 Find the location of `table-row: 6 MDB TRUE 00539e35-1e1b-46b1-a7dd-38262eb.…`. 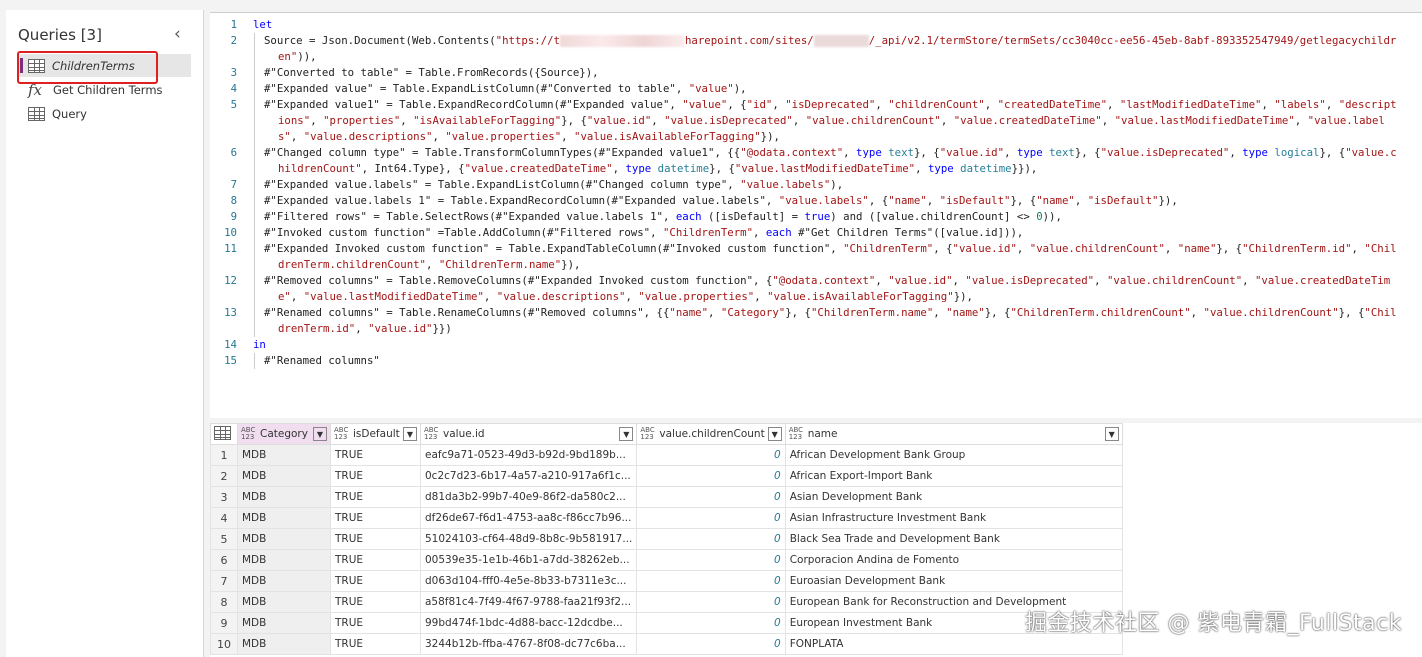

table-row: 6 MDB TRUE 00539e35-1e1b-46b1-a7dd-38262eb.… is located at coordinates (666, 560).